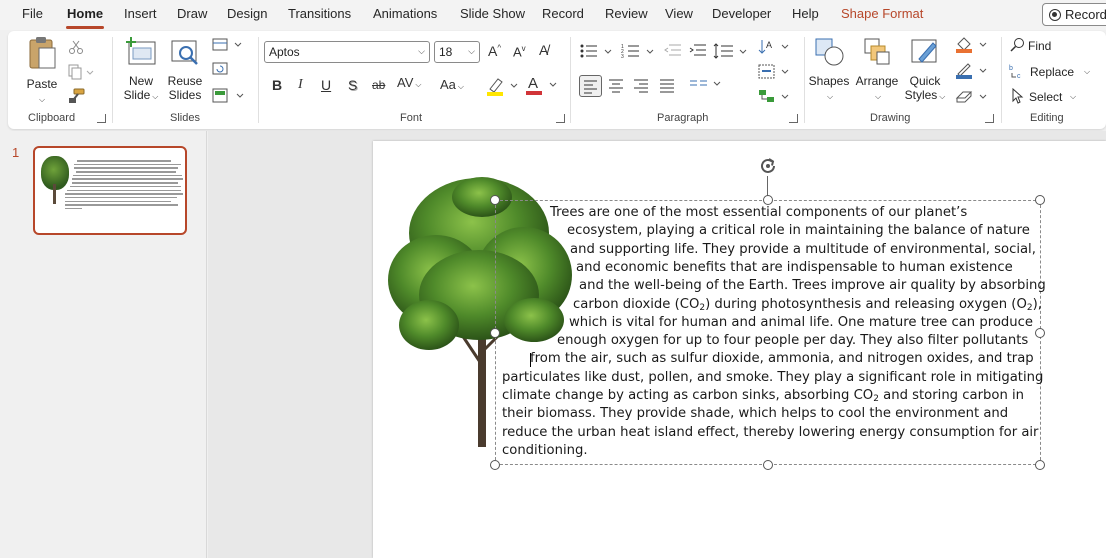  What do you see at coordinates (42, 100) in the screenshot?
I see `paste-dropdown-icon: ⌵` at bounding box center [42, 100].